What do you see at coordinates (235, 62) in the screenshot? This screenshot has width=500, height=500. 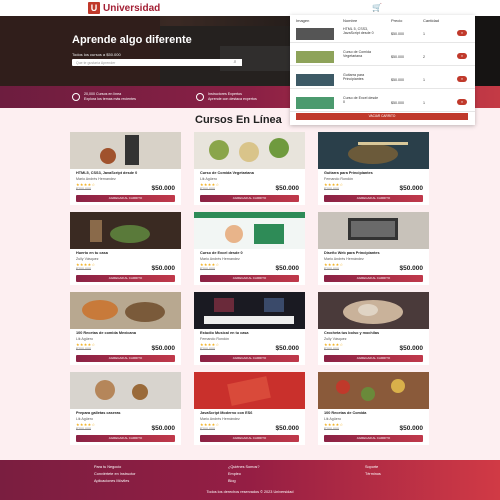 I see `search-icon: ⌕` at bounding box center [235, 62].